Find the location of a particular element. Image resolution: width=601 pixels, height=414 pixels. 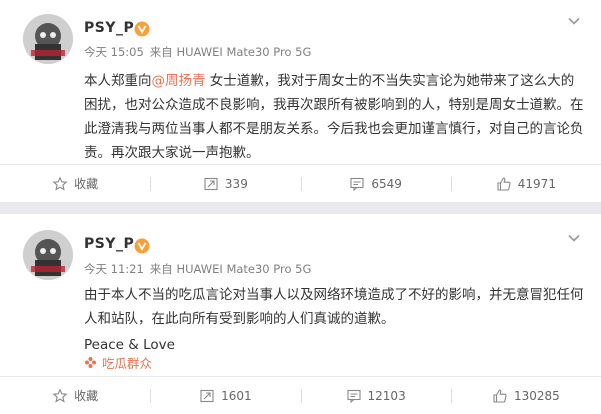

post-actions: 收藏 339 6549 41971 is located at coordinates (300, 183).